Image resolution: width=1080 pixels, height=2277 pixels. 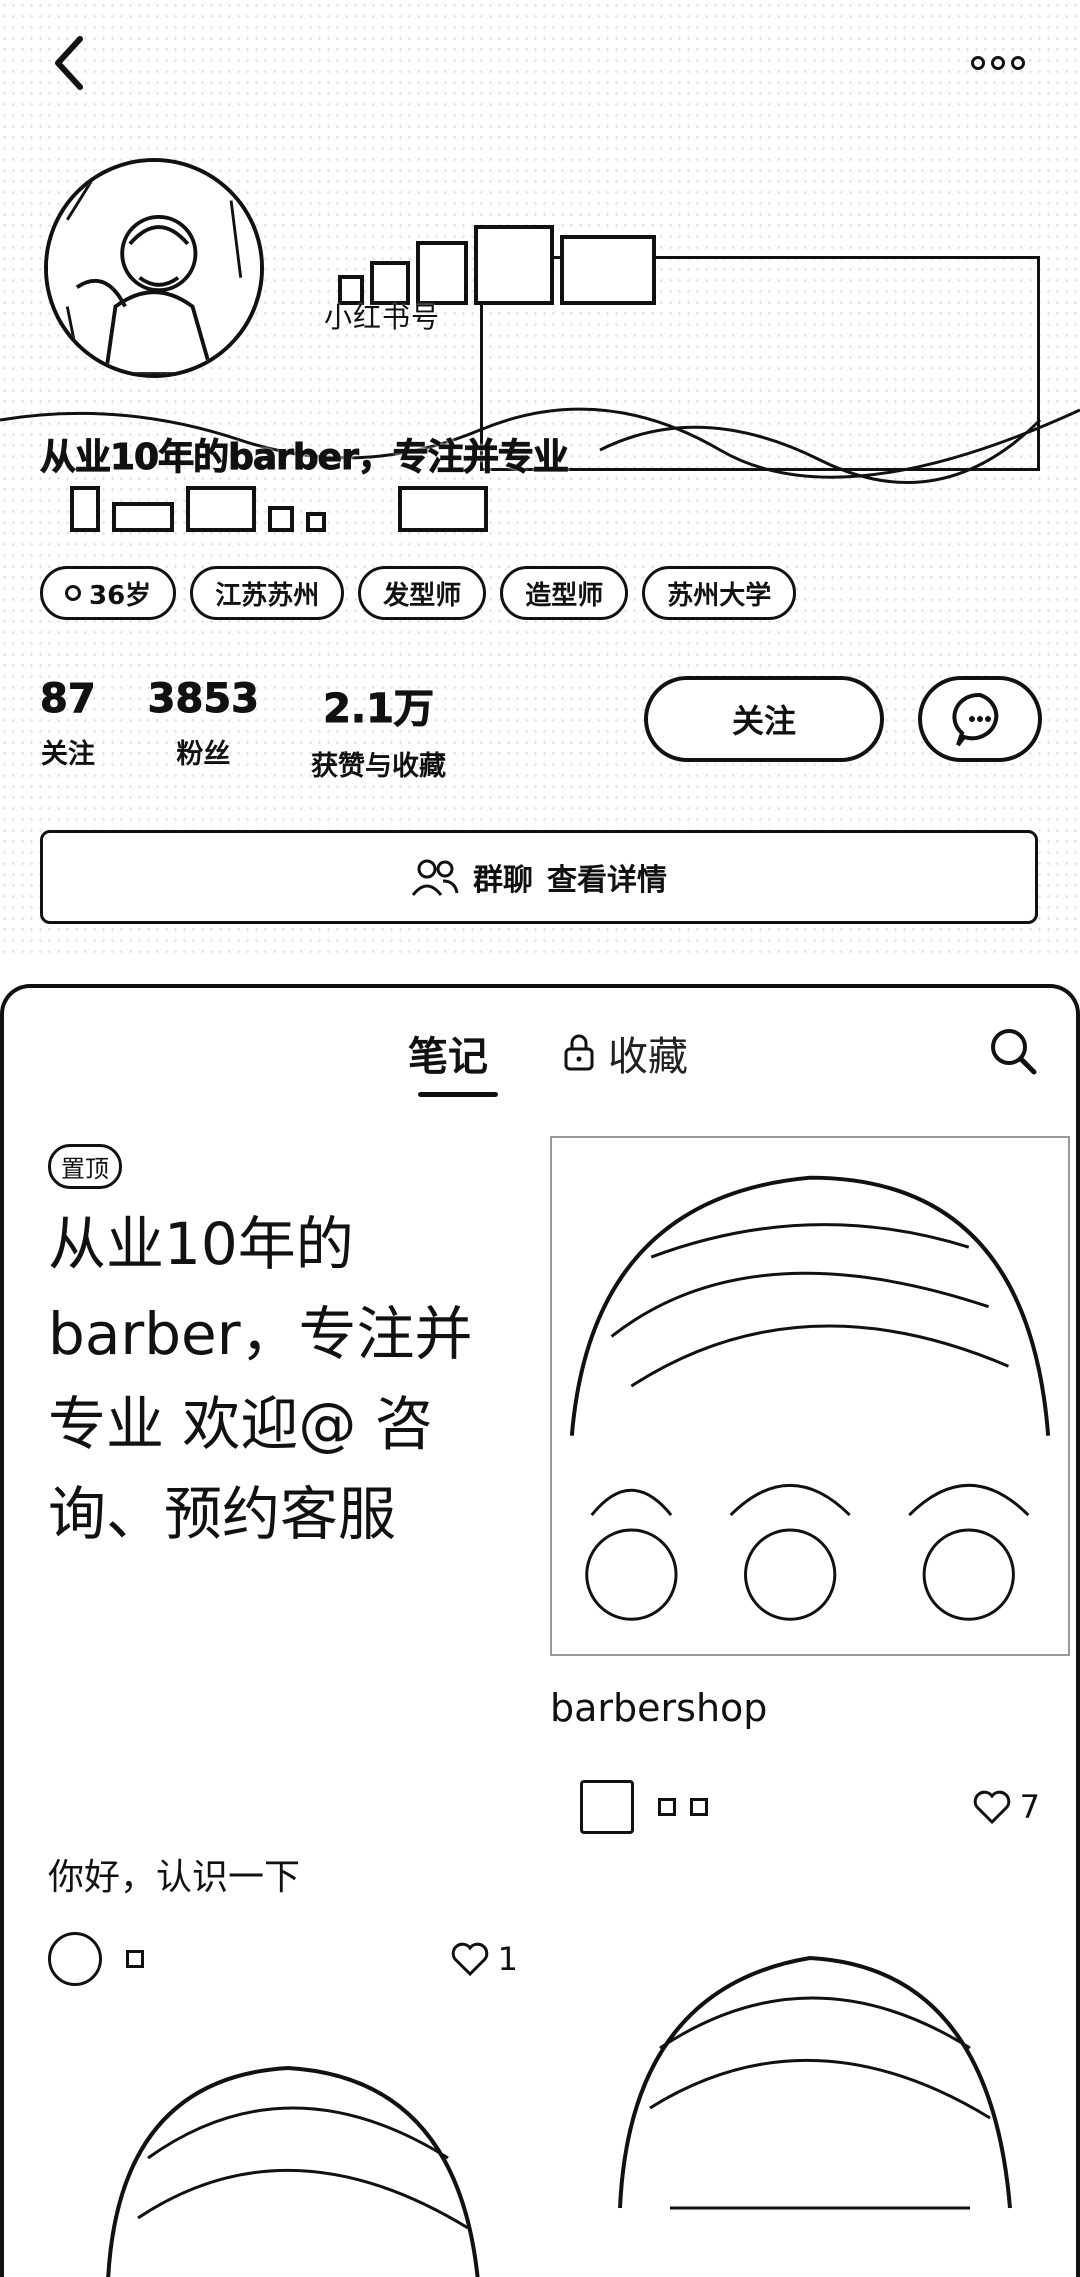 I want to click on platform-id: 小红书号, so click(x=382, y=317).